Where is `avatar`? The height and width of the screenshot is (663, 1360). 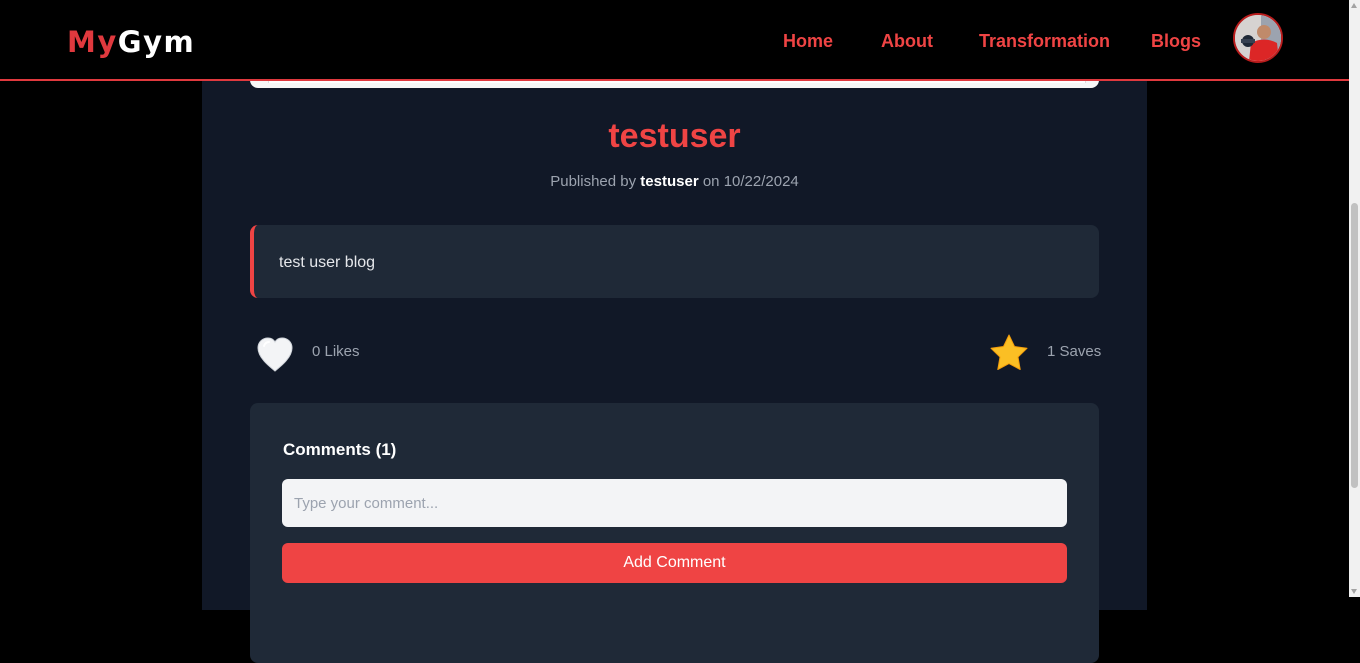 avatar is located at coordinates (1258, 38).